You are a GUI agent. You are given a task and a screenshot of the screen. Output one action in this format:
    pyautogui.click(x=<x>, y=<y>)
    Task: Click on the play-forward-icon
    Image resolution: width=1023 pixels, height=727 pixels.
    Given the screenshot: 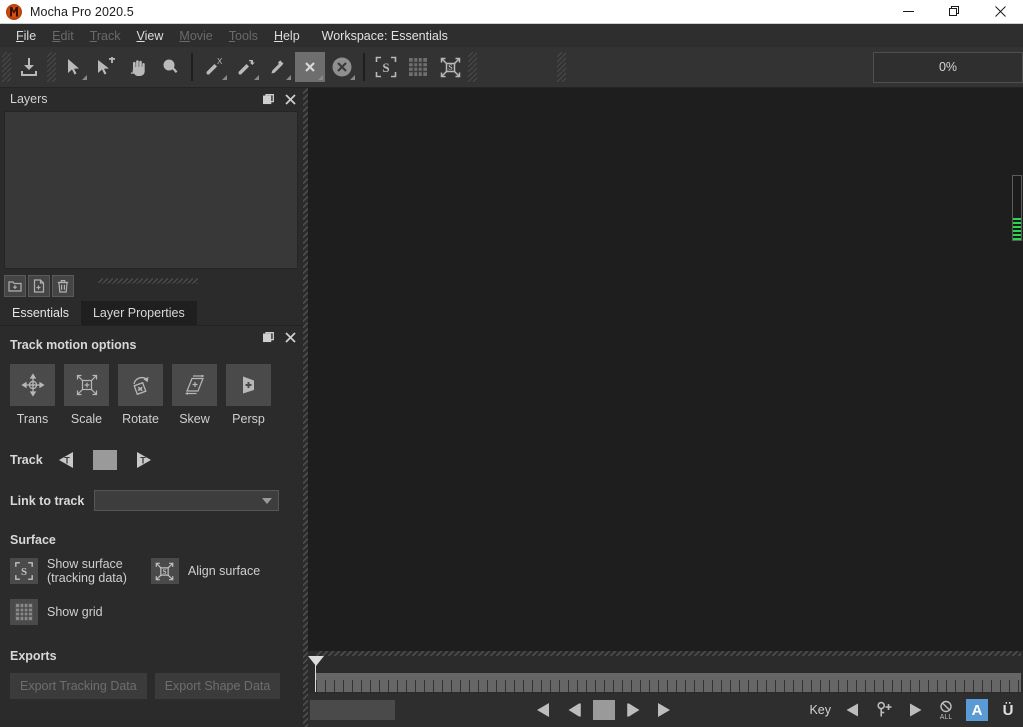 What is the action you would take?
    pyautogui.click(x=664, y=710)
    